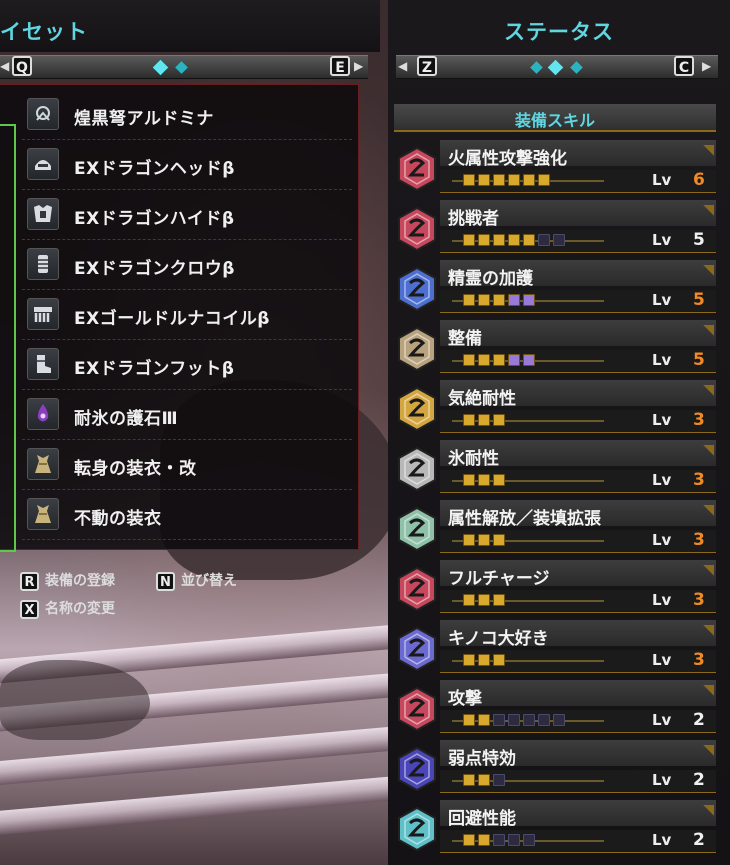  Describe the element at coordinates (482, 819) in the screenshot. I see `skill-name: 回避性能` at that location.